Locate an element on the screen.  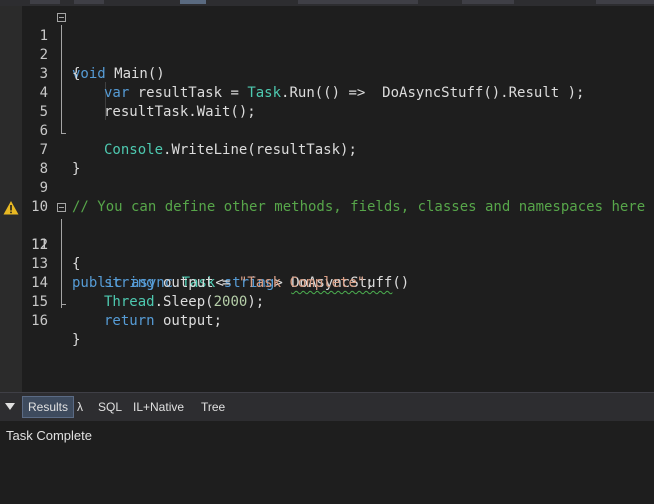
code-line: 7 } is located at coordinates (327, 149).